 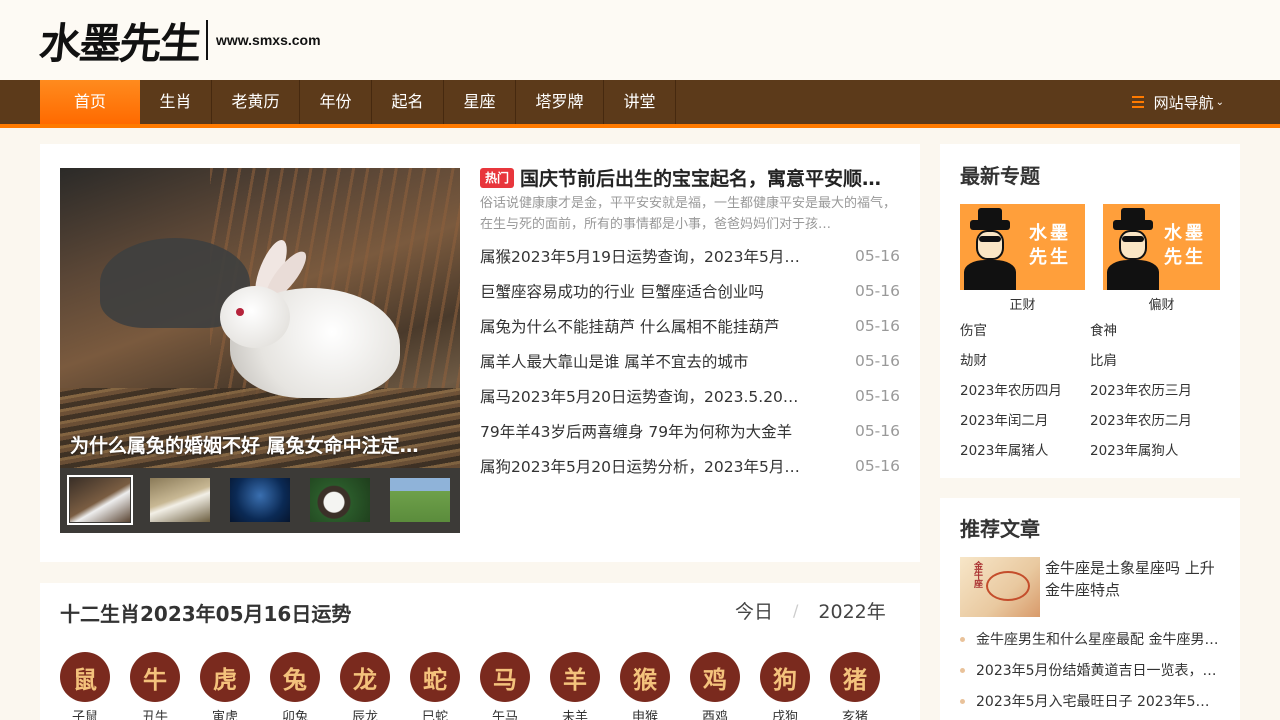 I want to click on nav-item-lectures: 讲堂, so click(x=640, y=102).